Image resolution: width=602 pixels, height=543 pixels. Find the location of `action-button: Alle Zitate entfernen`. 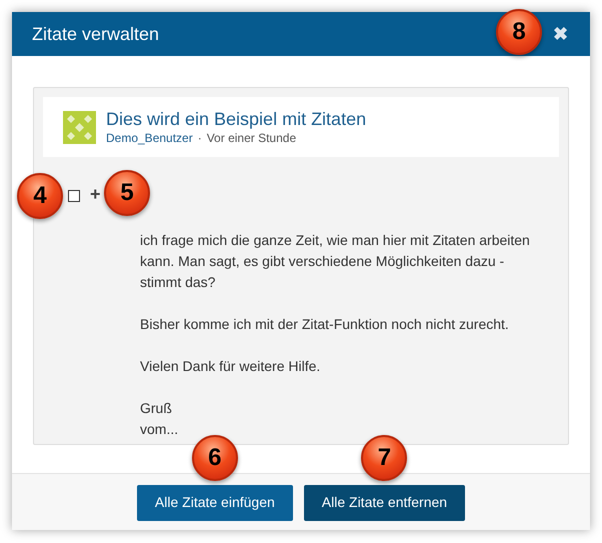

action-button: Alle Zitate entfernen is located at coordinates (385, 502).